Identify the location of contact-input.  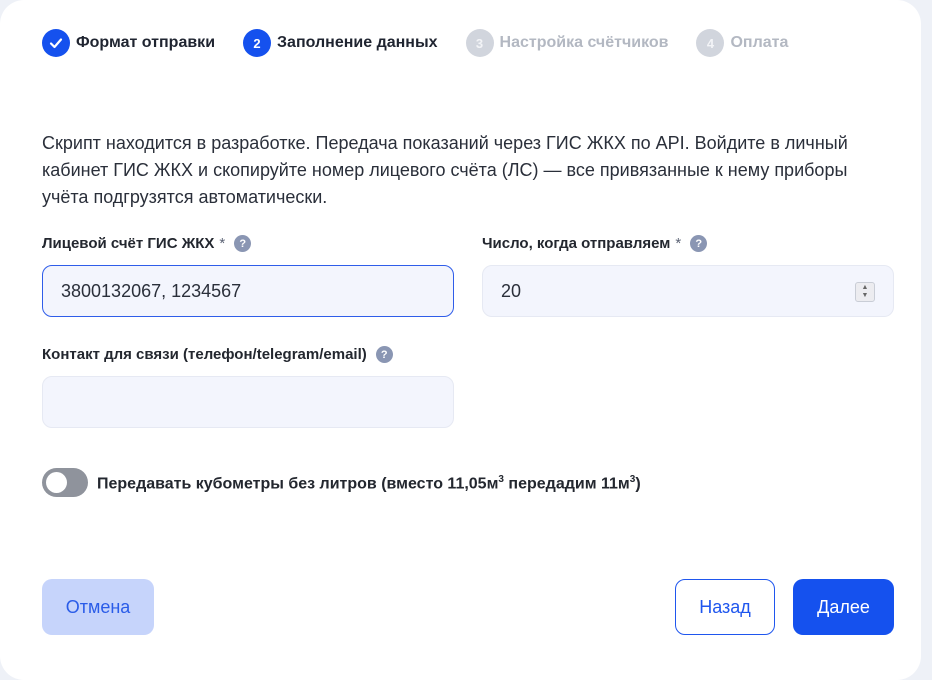
(248, 402).